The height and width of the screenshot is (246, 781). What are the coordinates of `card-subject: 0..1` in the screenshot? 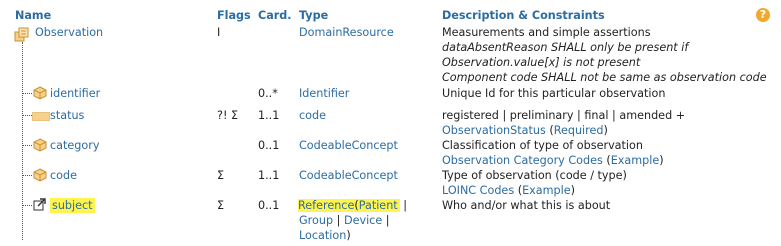 It's located at (269, 205).